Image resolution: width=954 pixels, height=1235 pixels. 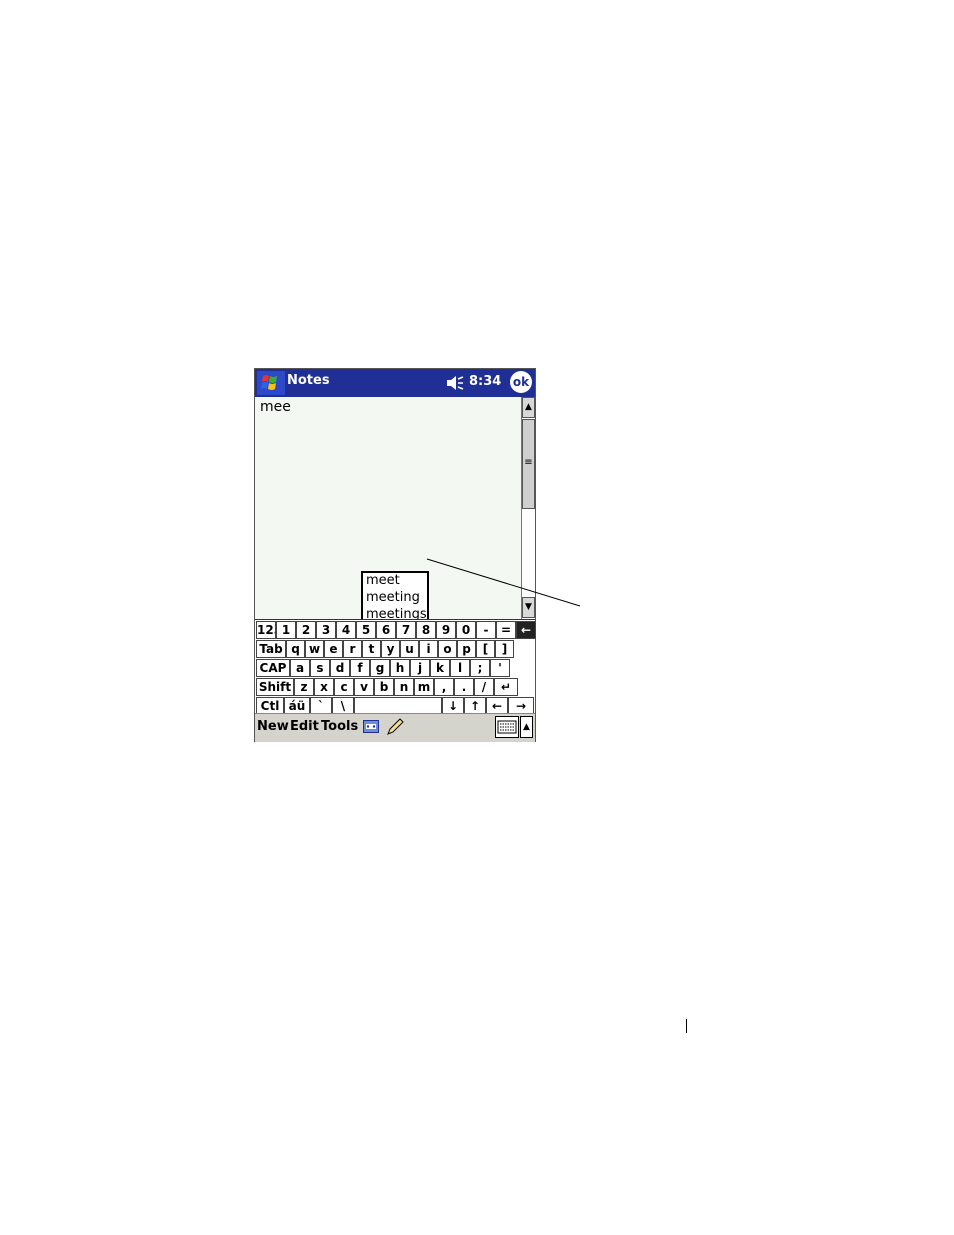 What do you see at coordinates (395, 598) in the screenshot?
I see `suggestion-item: meeting` at bounding box center [395, 598].